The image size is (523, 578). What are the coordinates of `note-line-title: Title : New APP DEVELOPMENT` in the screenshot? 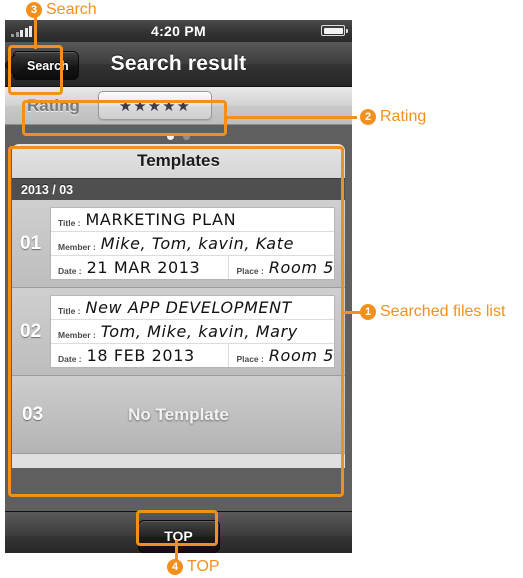 It's located at (192, 308).